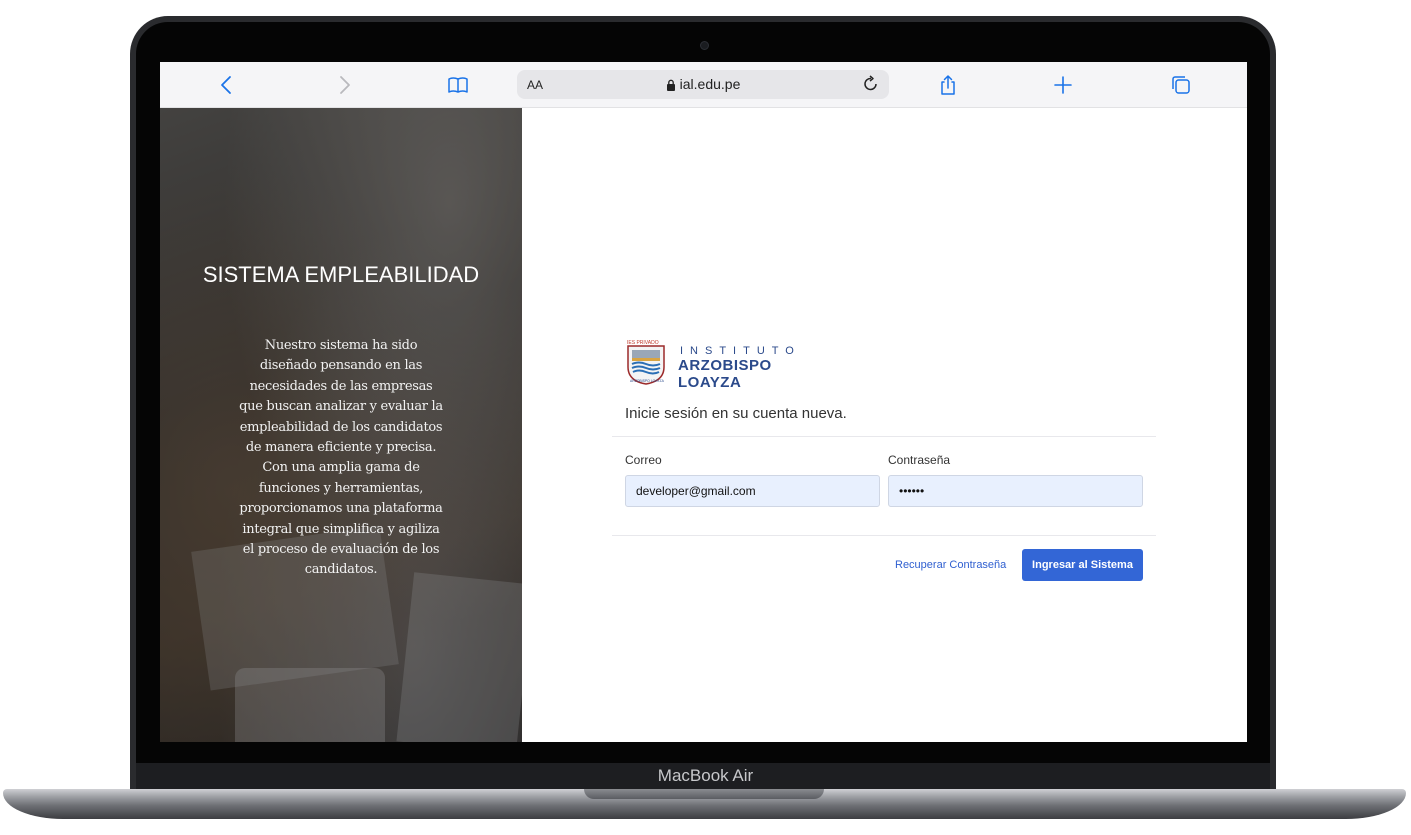 This screenshot has height=835, width=1411. I want to click on logo-line2: ARZOBISPO LOAYZA, so click(725, 374).